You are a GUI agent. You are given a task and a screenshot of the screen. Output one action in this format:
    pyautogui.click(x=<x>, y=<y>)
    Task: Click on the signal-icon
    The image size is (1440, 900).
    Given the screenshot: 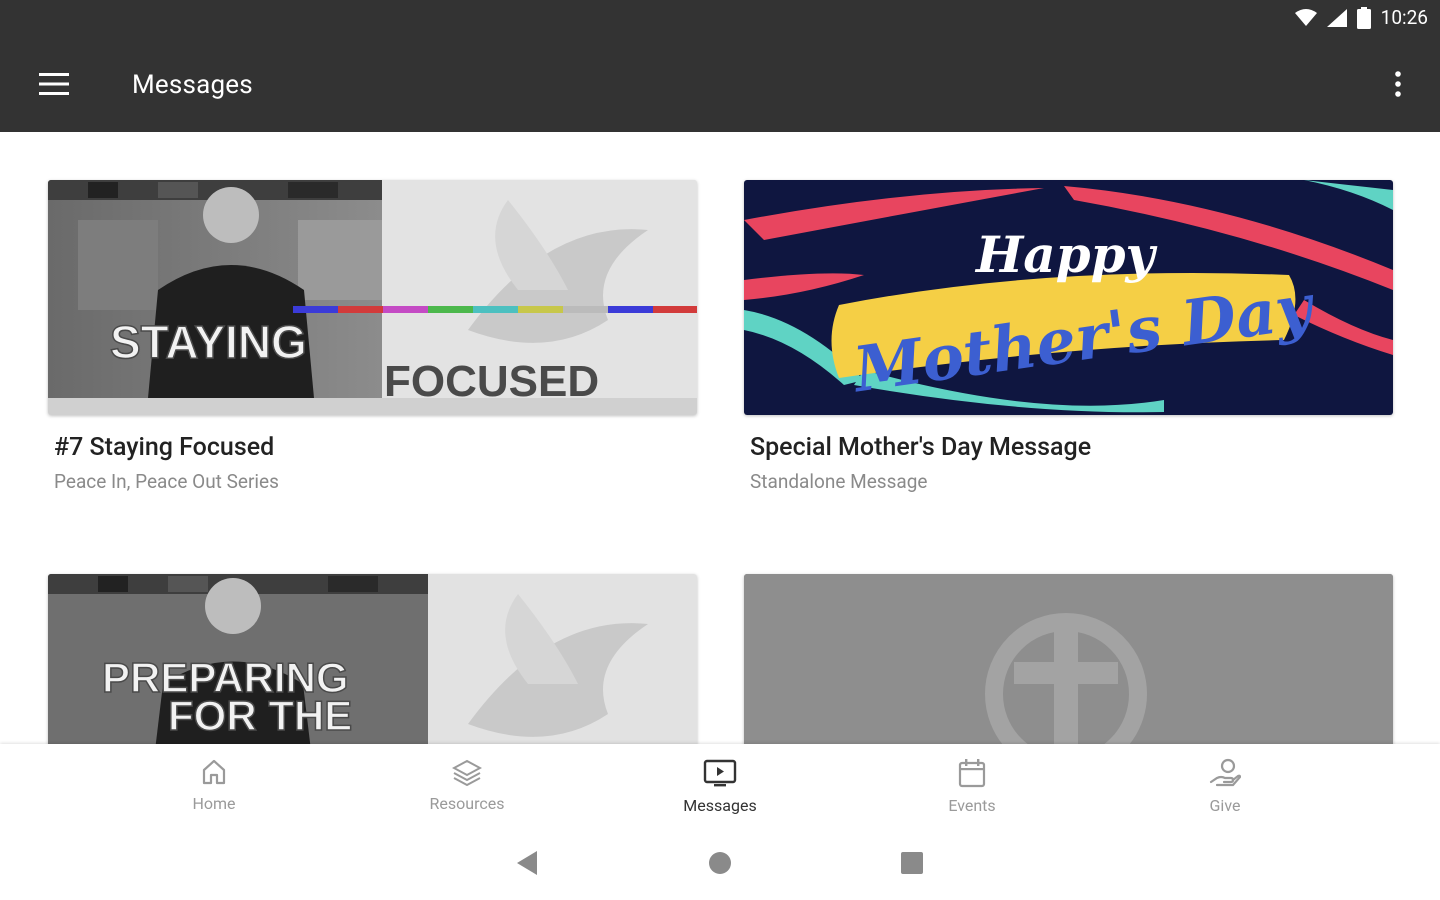 What is the action you would take?
    pyautogui.click(x=1336, y=17)
    